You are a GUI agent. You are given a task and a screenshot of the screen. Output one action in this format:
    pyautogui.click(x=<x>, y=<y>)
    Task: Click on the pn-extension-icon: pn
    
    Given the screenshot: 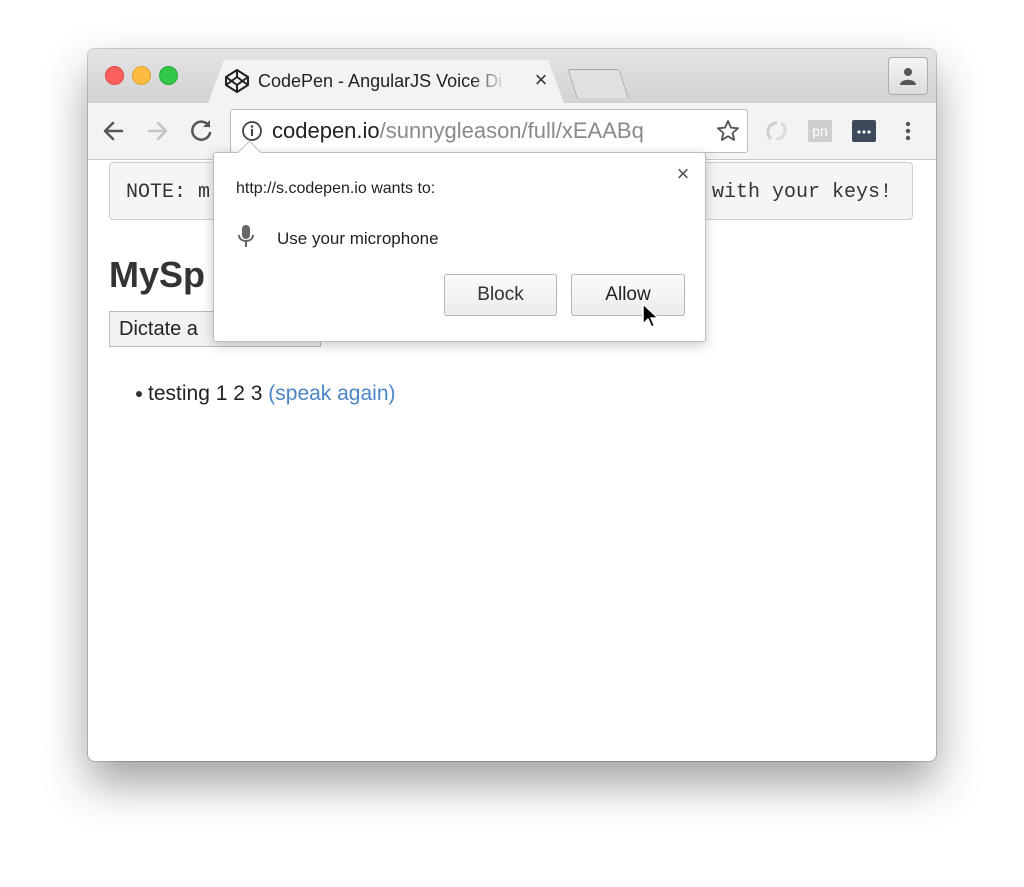 What is the action you would take?
    pyautogui.click(x=820, y=131)
    